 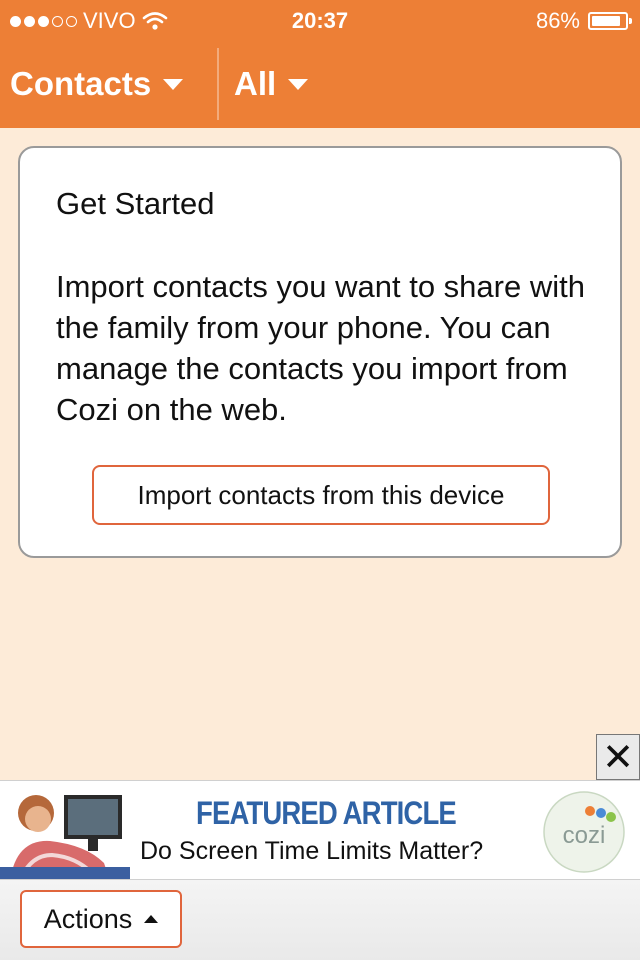 What do you see at coordinates (255, 83) in the screenshot?
I see `filter-dropdown-label: All` at bounding box center [255, 83].